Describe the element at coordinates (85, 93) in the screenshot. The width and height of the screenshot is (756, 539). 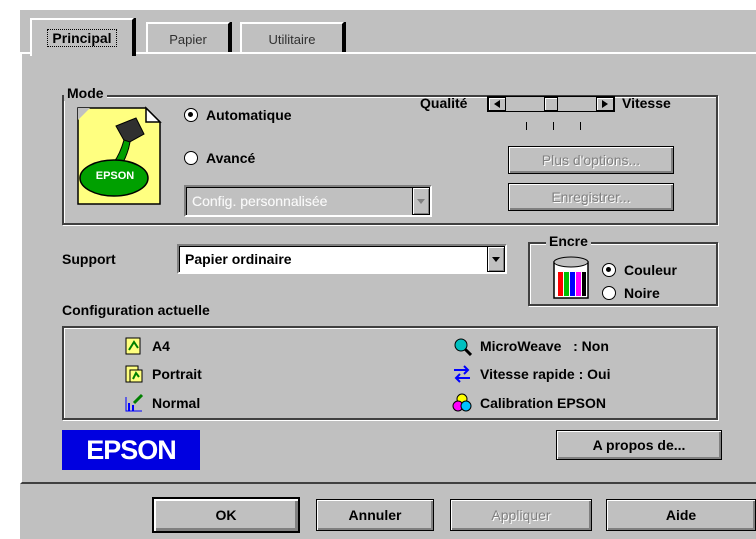
I see `mode-group-label: Mode` at that location.